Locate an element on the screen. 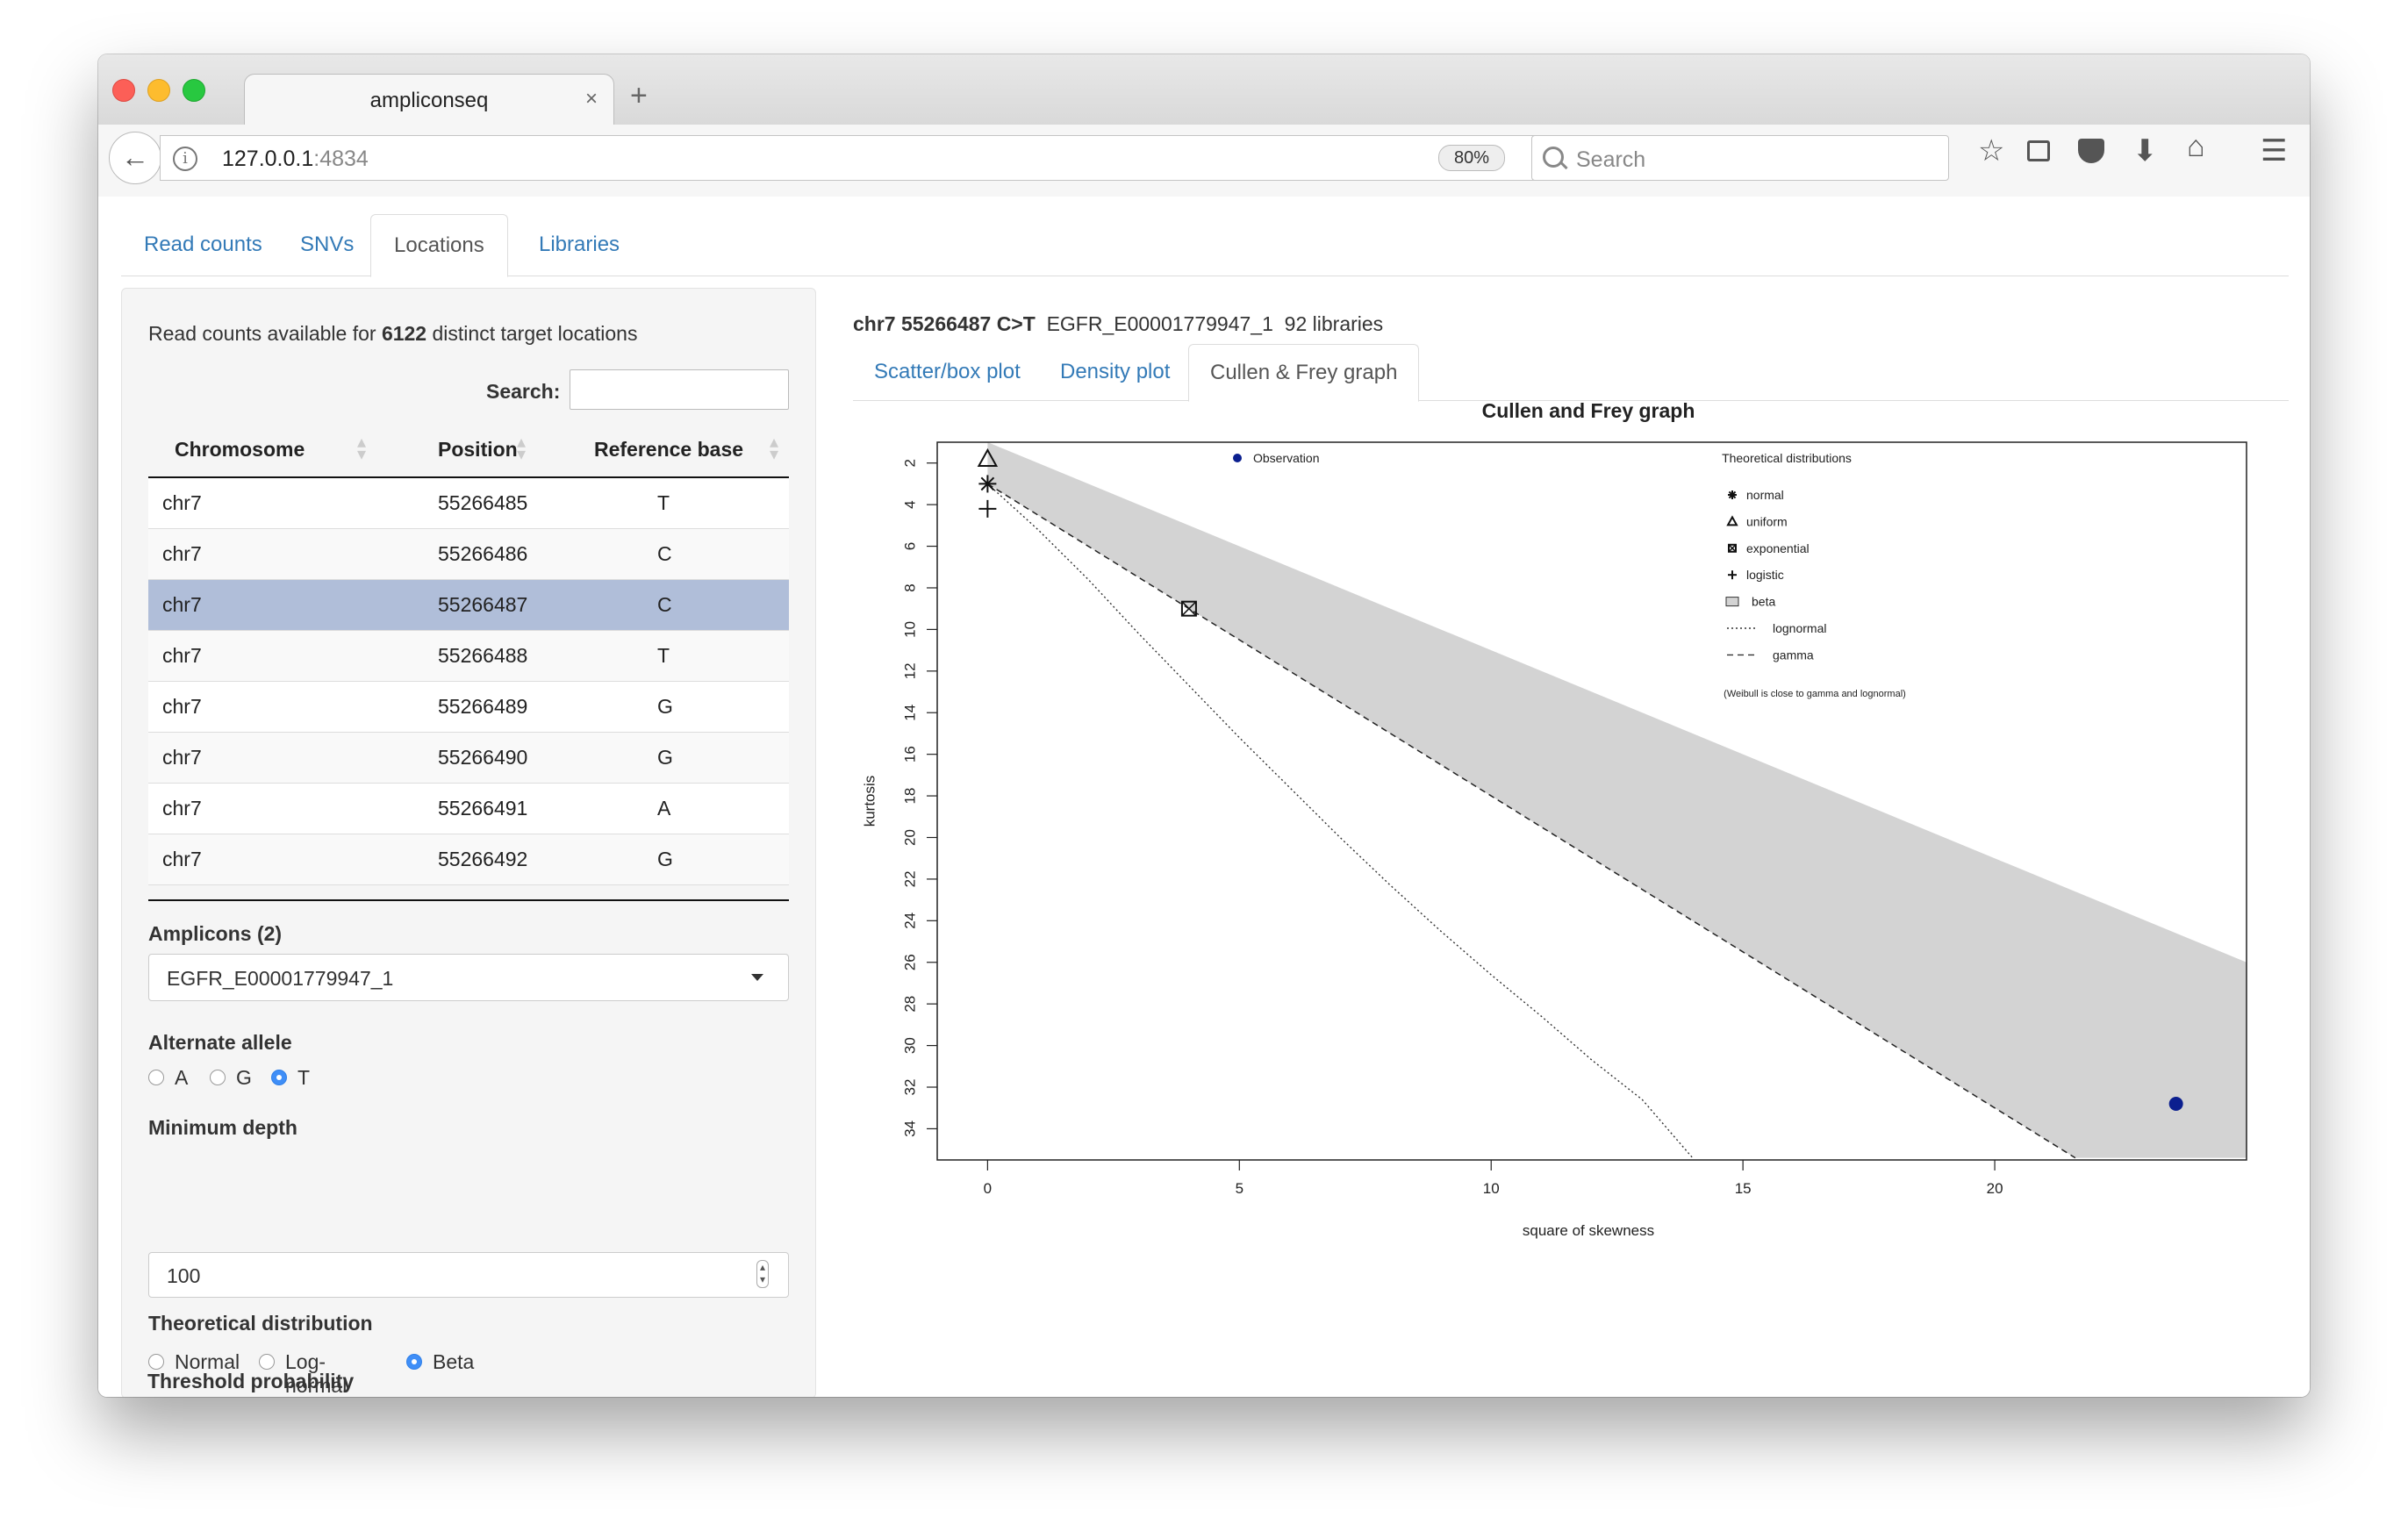  table-cell: G is located at coordinates (665, 706).